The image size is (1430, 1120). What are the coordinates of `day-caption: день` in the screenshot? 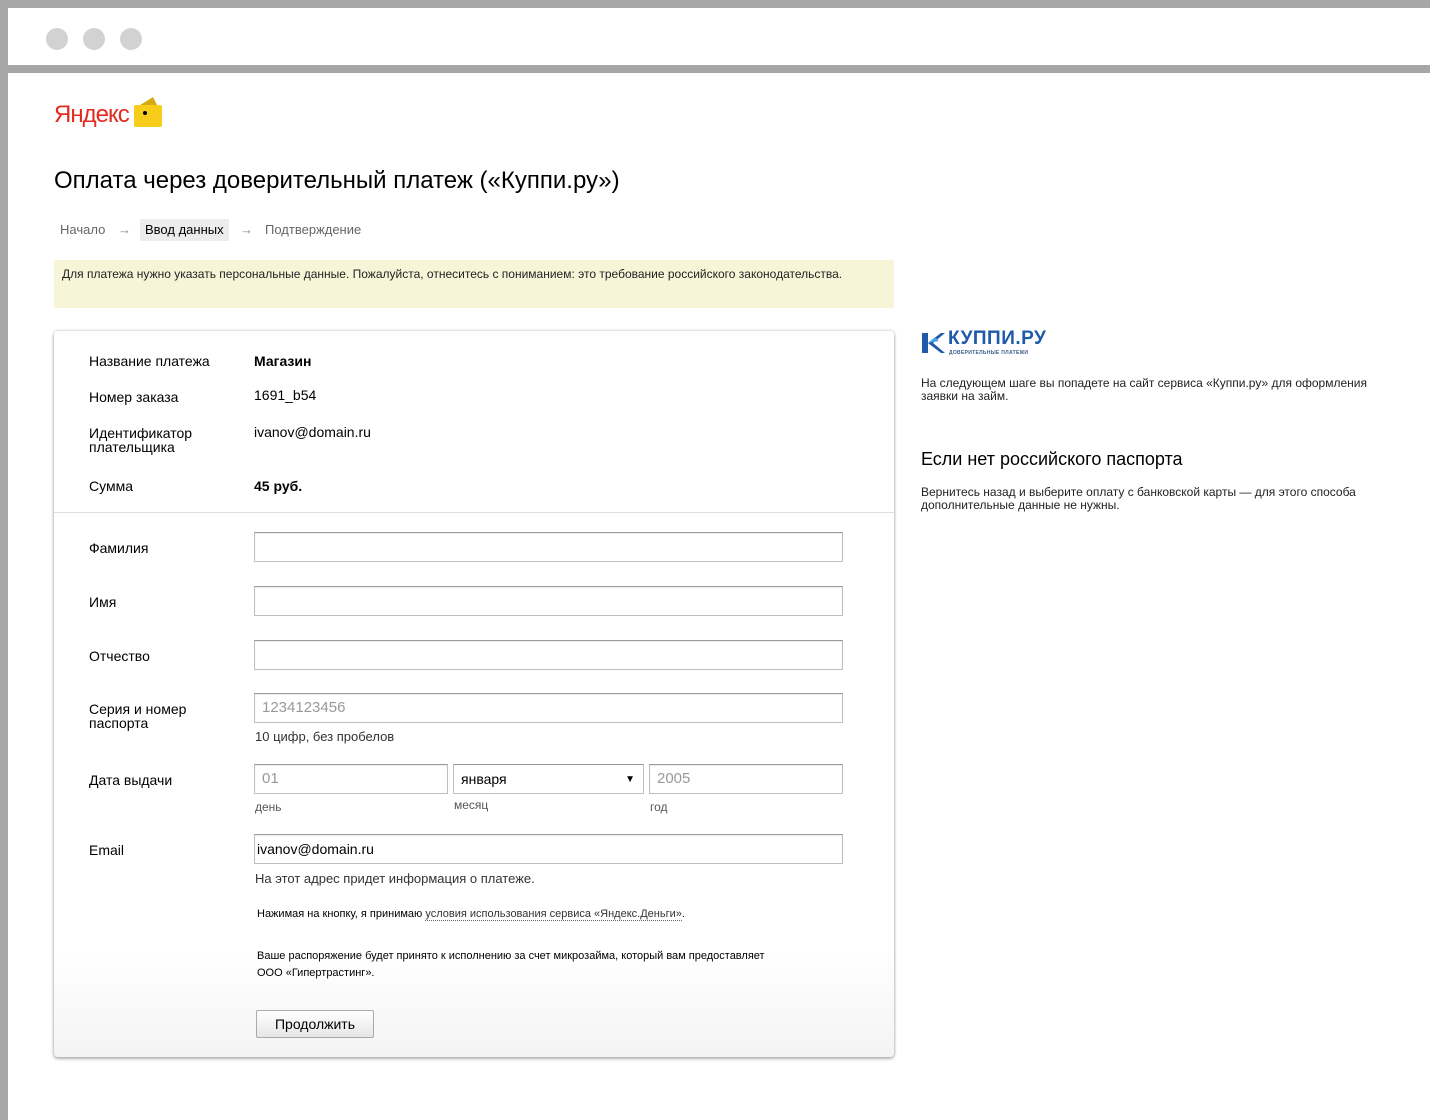 It's located at (268, 807).